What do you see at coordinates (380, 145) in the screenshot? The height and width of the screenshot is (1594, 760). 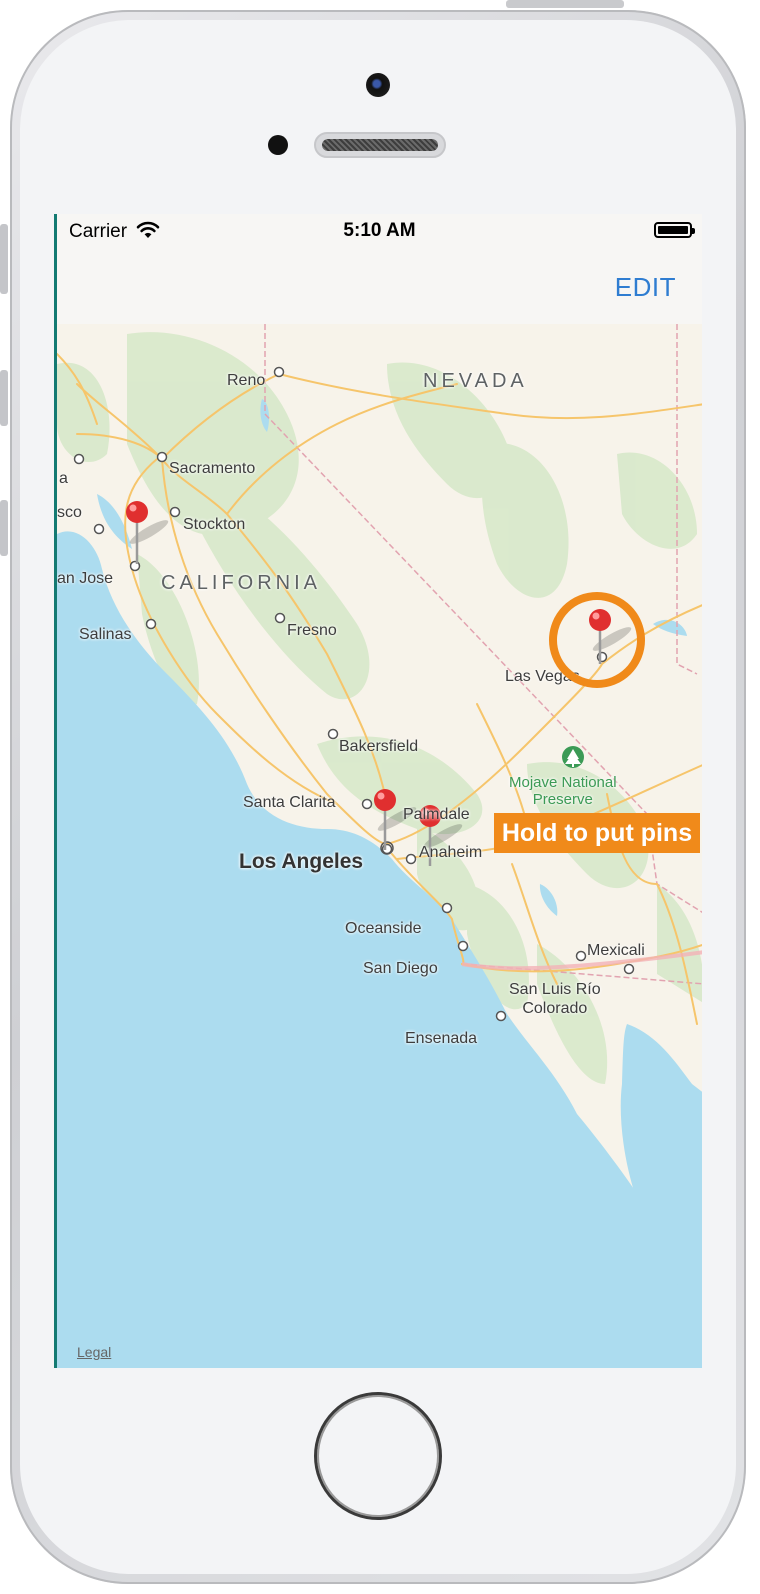 I see `earpiece-speaker` at bounding box center [380, 145].